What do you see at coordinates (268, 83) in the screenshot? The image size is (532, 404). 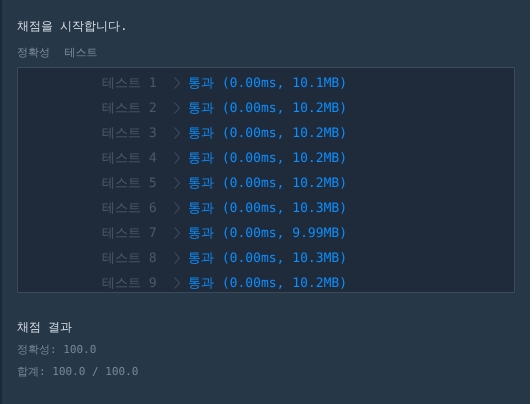 I see `test-result: 통과 (0.00ms, 10.1MB)` at bounding box center [268, 83].